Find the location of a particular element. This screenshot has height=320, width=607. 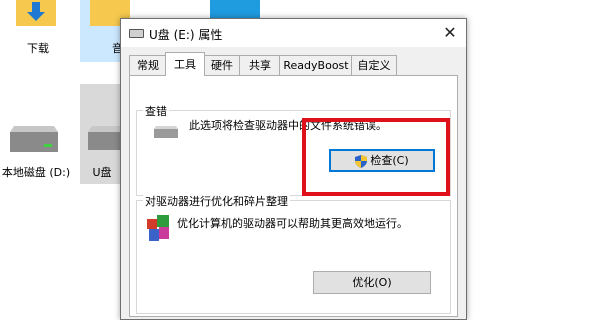

defrag-icon is located at coordinates (158, 228).